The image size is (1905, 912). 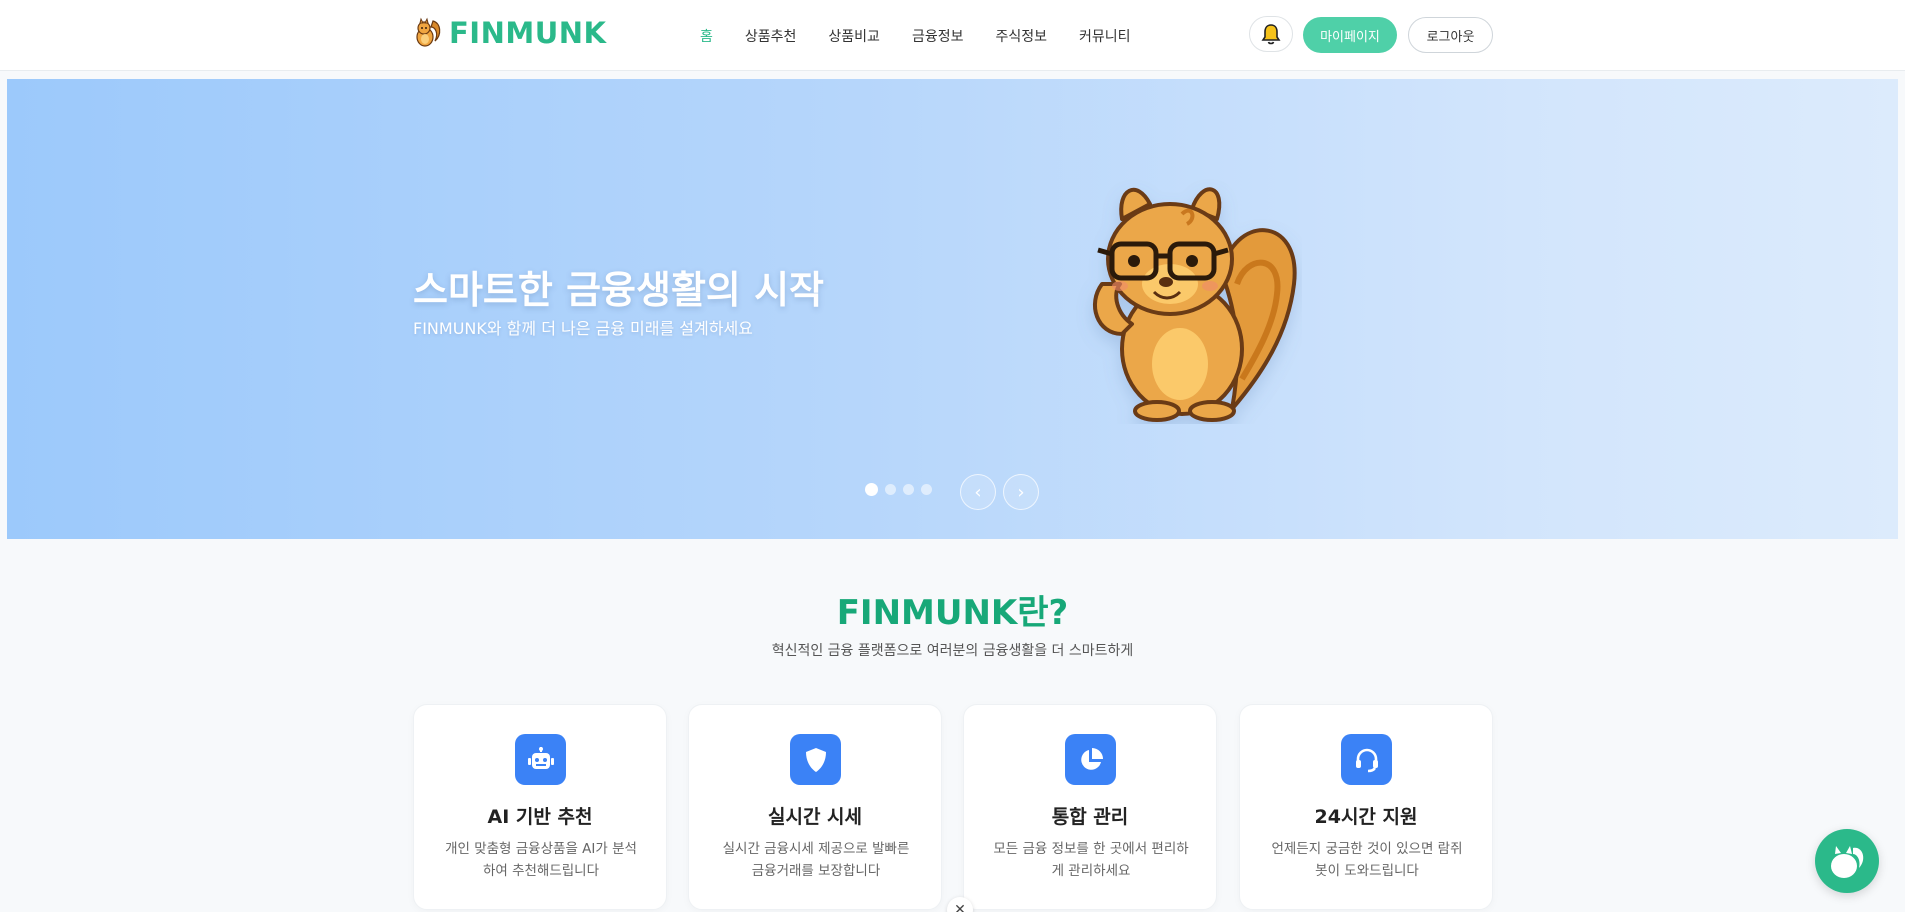 What do you see at coordinates (978, 492) in the screenshot?
I see `carousel-prev-button: ‹` at bounding box center [978, 492].